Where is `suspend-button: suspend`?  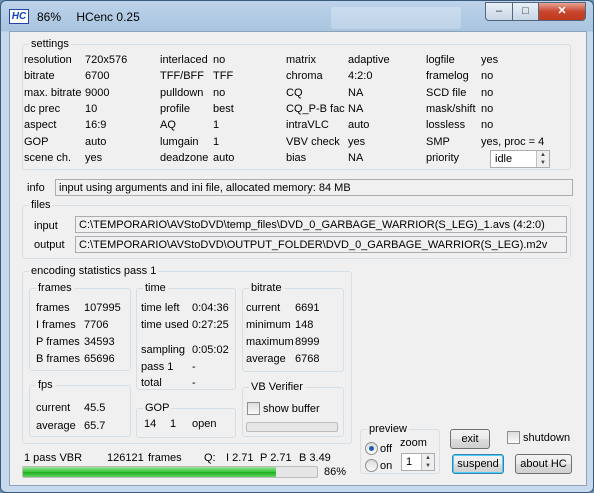
suspend-button: suspend is located at coordinates (478, 464).